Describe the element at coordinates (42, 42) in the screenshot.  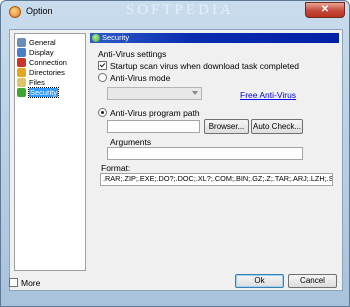
I see `sidebar-item-label: General` at that location.